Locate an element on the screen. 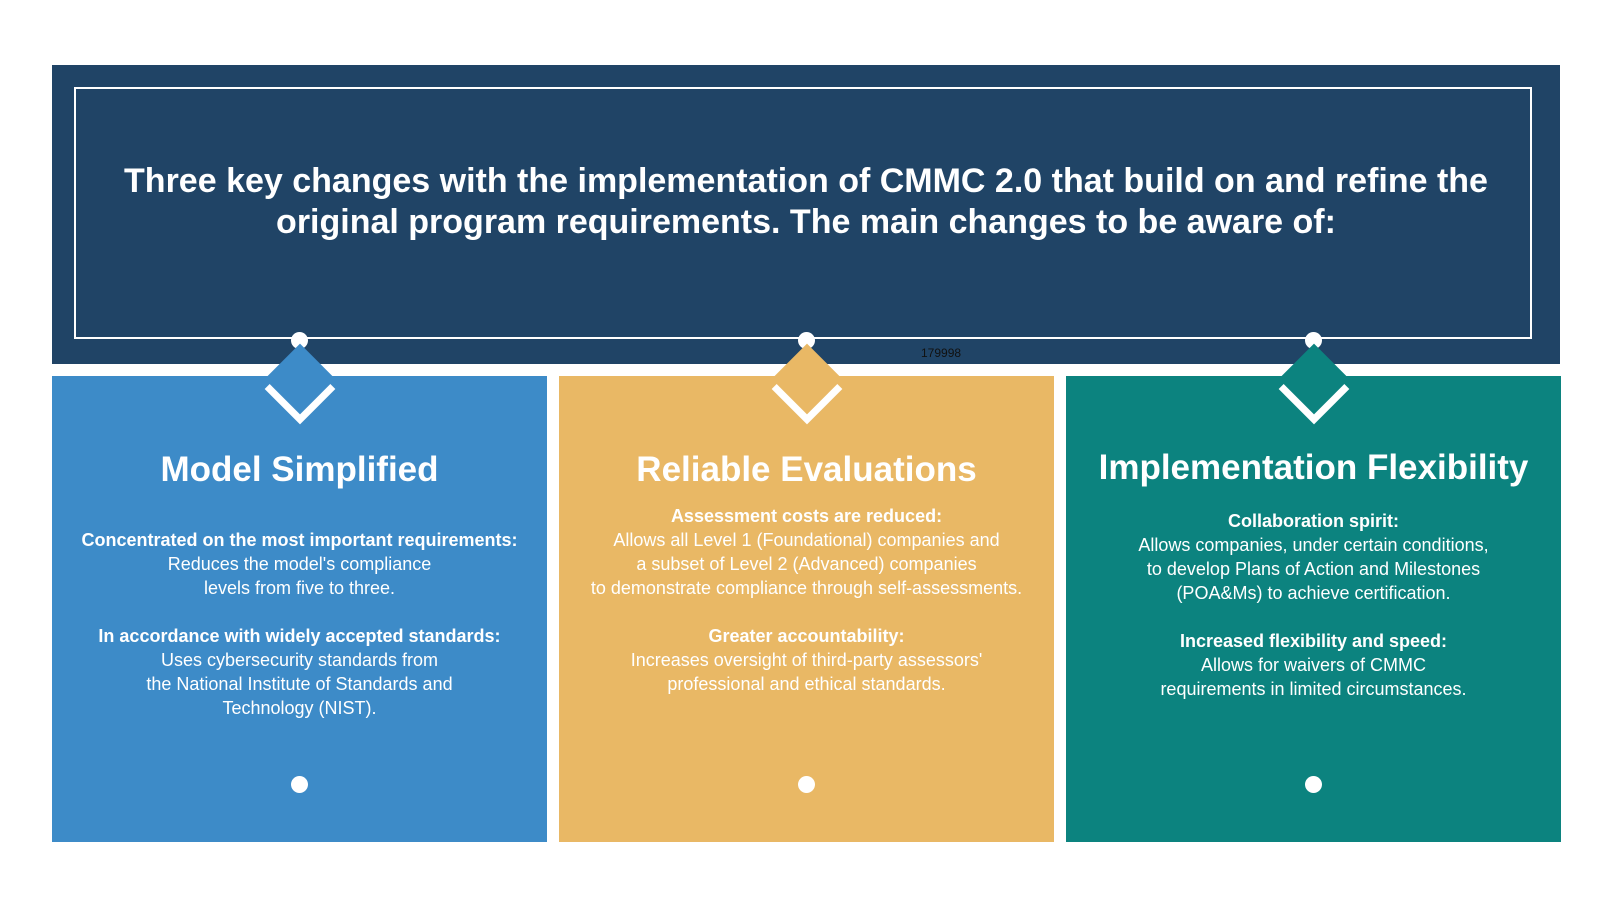 The width and height of the screenshot is (1600, 900). section-line: Allows for waivers of CMMC is located at coordinates (1313, 665).